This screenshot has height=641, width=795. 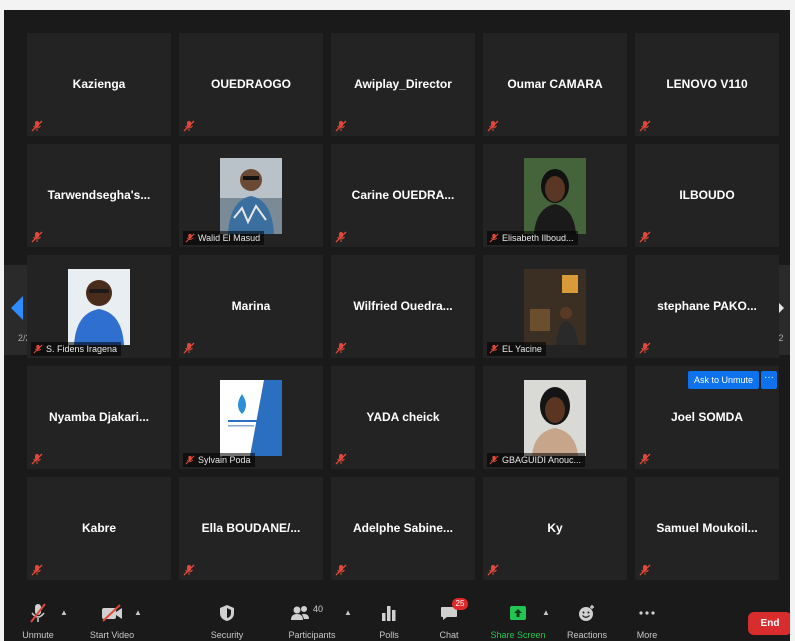 I want to click on participant-tile: Marina, so click(x=251, y=306).